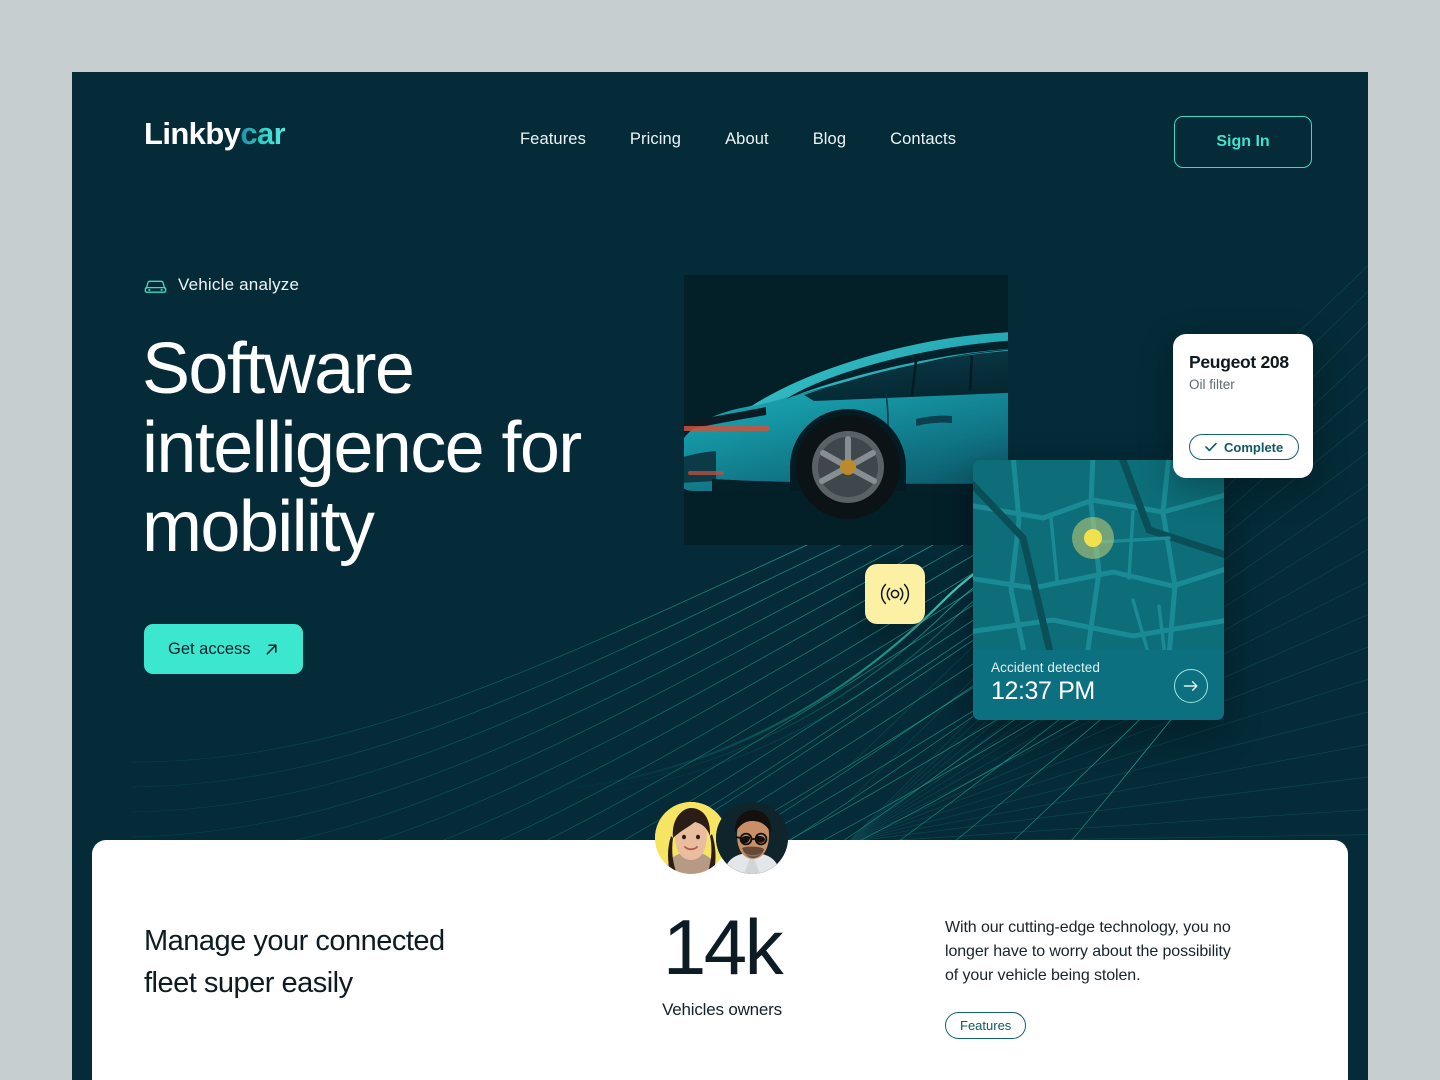 Image resolution: width=1440 pixels, height=1080 pixels. Describe the element at coordinates (362, 448) in the screenshot. I see `hero-headline: Software intelligence for mobility` at that location.